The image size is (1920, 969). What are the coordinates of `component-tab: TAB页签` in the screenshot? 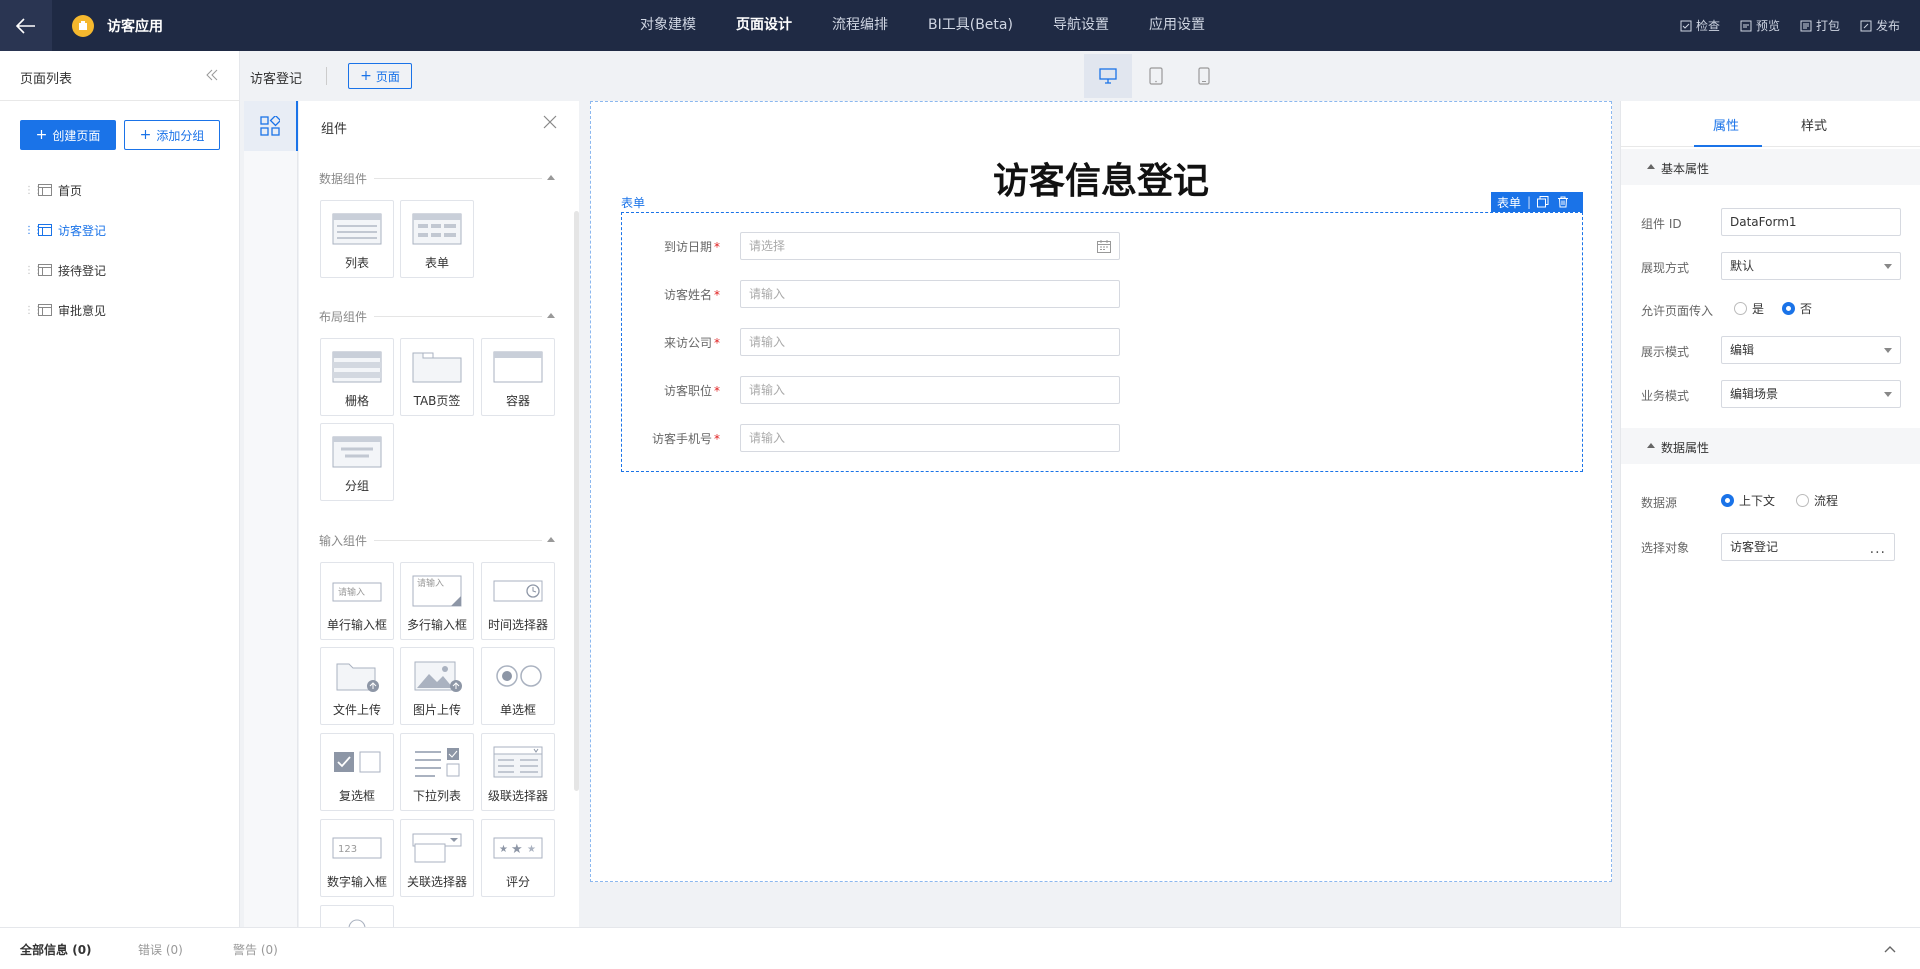 It's located at (437, 377).